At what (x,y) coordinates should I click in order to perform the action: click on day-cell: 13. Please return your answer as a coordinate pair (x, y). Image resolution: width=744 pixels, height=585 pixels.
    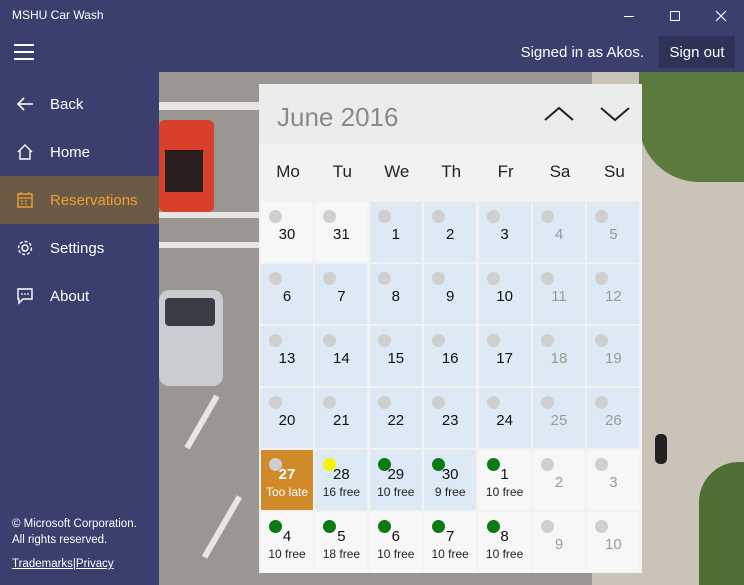
    Looking at the image, I should click on (287, 356).